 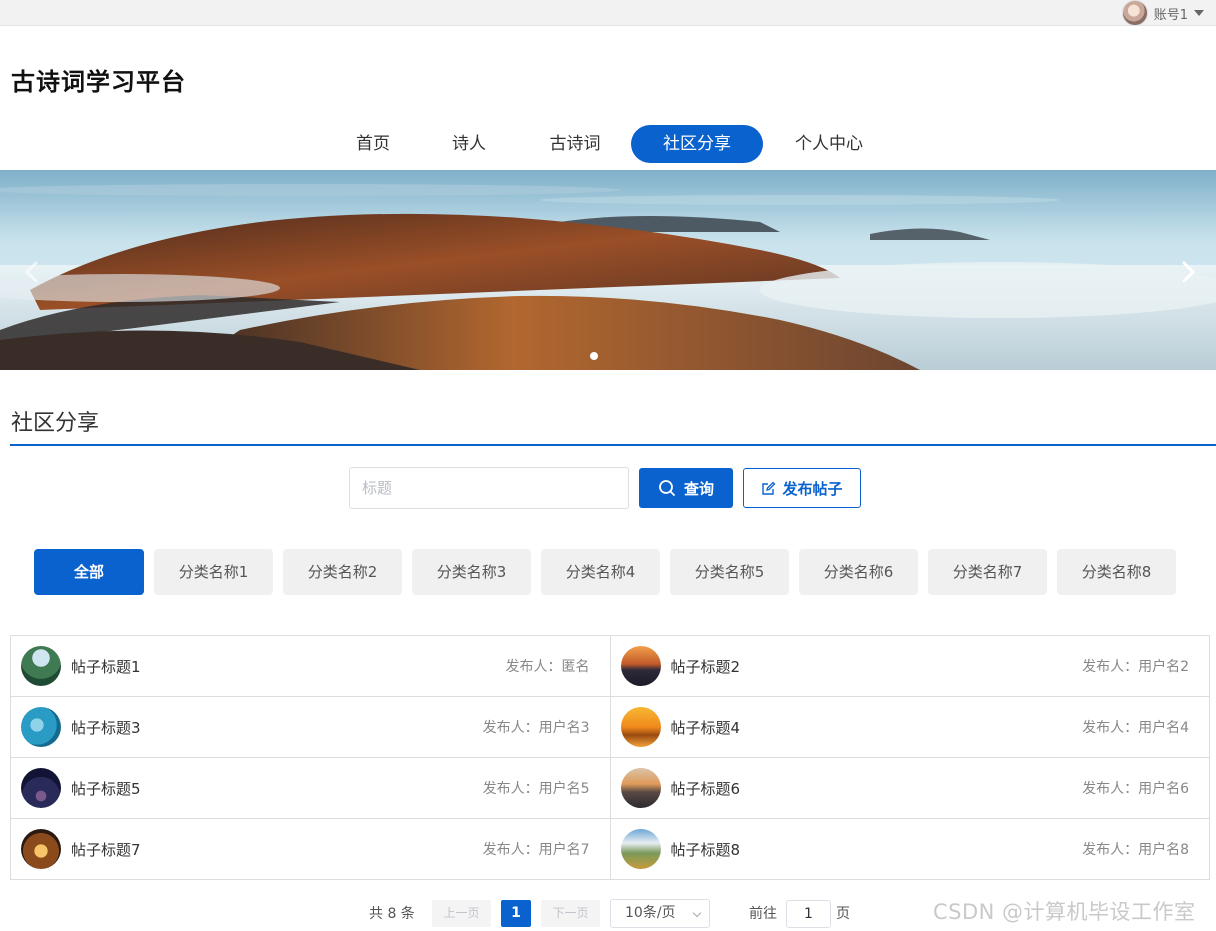 What do you see at coordinates (516, 913) in the screenshot?
I see `current-page-button: 1` at bounding box center [516, 913].